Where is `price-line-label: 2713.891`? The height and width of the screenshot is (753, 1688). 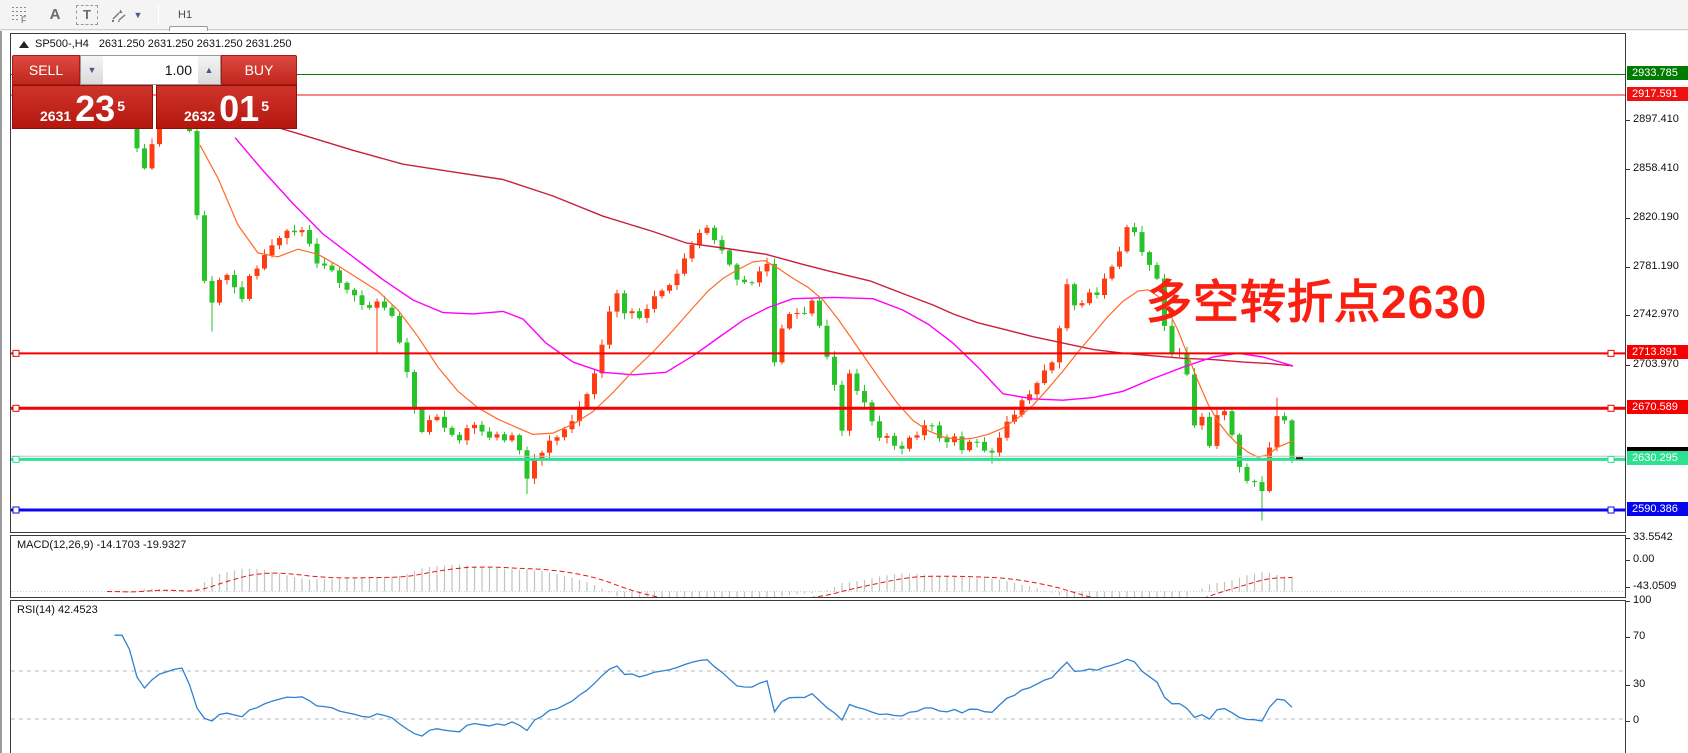 price-line-label: 2713.891 is located at coordinates (1657, 352).